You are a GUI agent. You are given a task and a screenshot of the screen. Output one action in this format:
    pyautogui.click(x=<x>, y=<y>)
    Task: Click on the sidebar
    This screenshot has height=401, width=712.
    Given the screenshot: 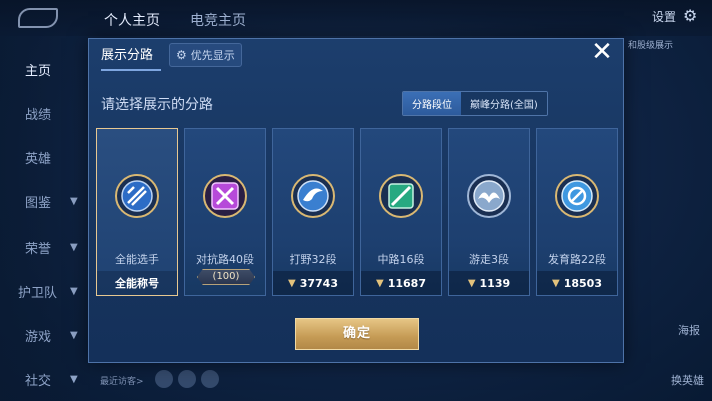 What is the action you would take?
    pyautogui.click(x=45, y=218)
    